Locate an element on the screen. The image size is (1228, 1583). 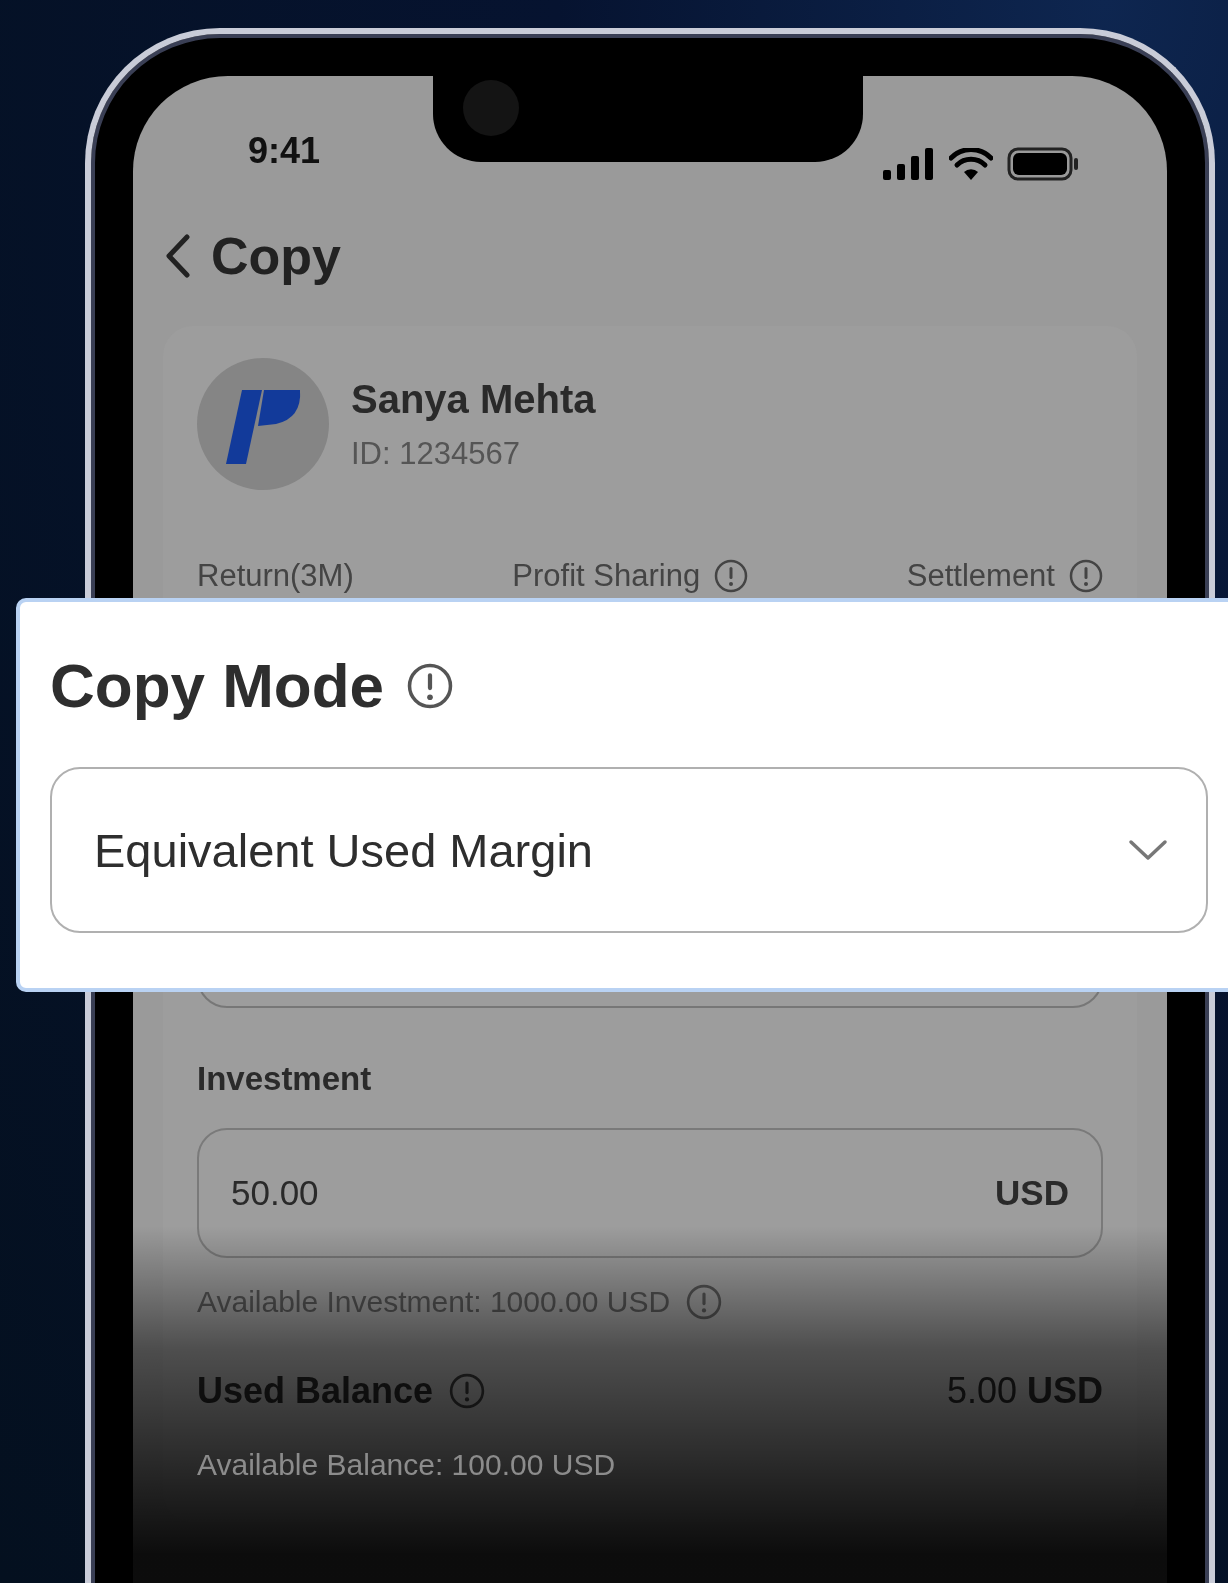
chevron-down-icon is located at coordinates (1148, 850).